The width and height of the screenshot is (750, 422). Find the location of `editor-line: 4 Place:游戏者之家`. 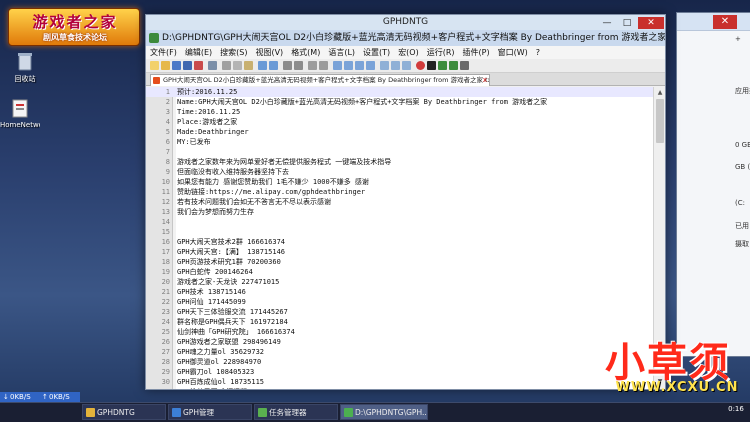

editor-line: 4 Place:游戏者之家 is located at coordinates (399, 122).